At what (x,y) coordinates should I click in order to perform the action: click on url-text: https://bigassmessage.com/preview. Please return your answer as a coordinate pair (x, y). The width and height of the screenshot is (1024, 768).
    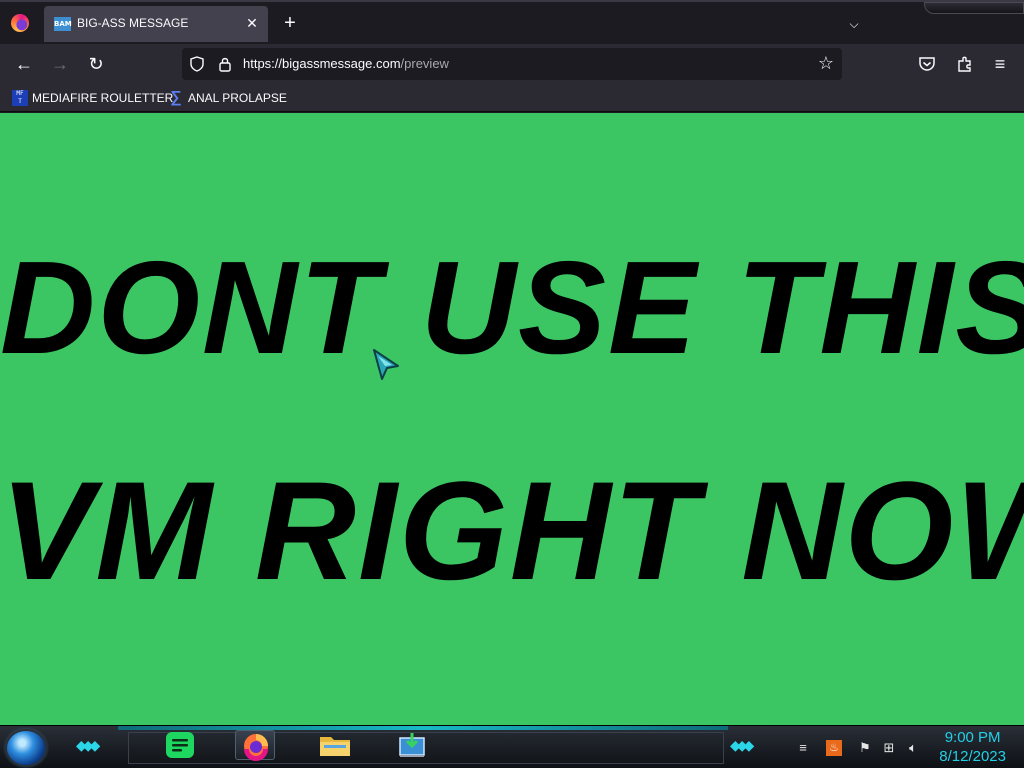
    Looking at the image, I should click on (346, 63).